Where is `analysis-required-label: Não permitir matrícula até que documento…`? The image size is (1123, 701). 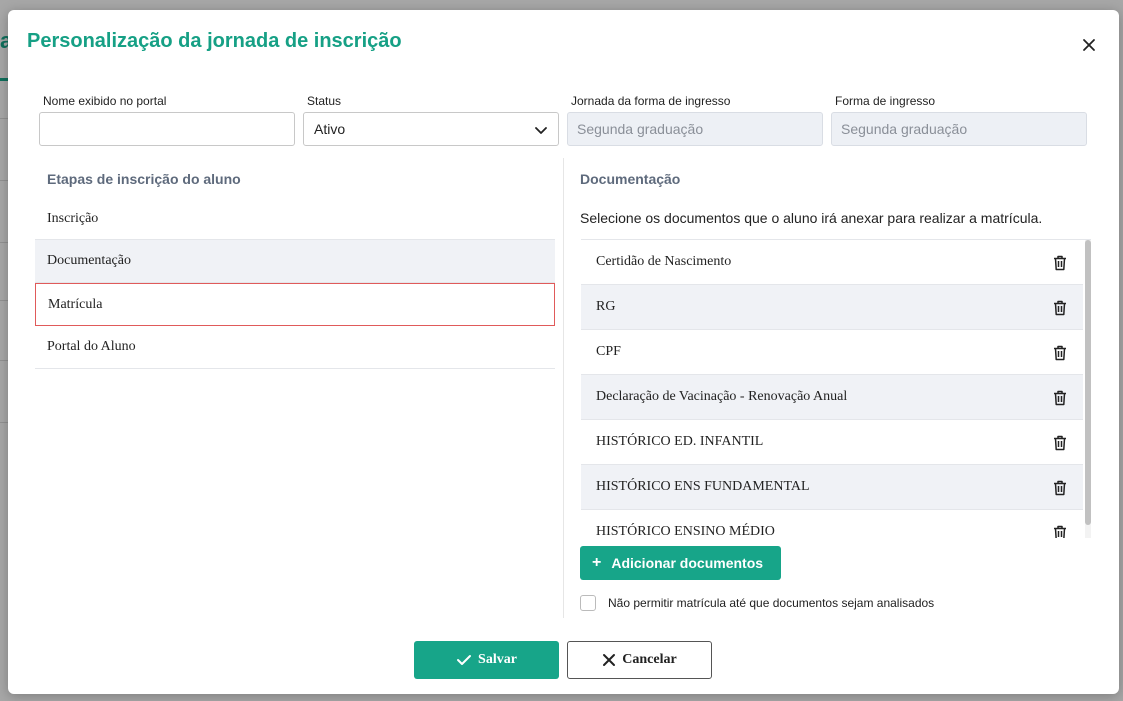
analysis-required-label: Não permitir matrícula até que documento… is located at coordinates (771, 603).